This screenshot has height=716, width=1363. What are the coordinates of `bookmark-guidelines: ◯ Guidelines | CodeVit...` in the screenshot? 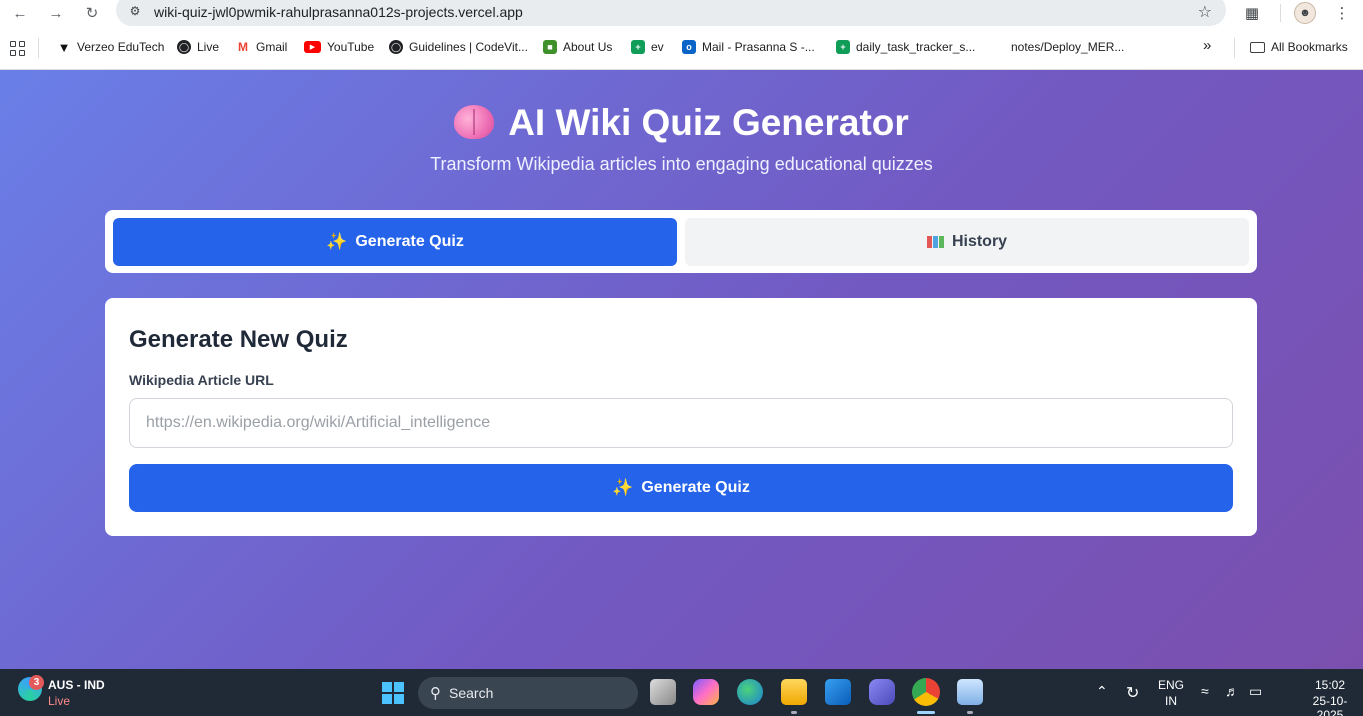 It's located at (458, 47).